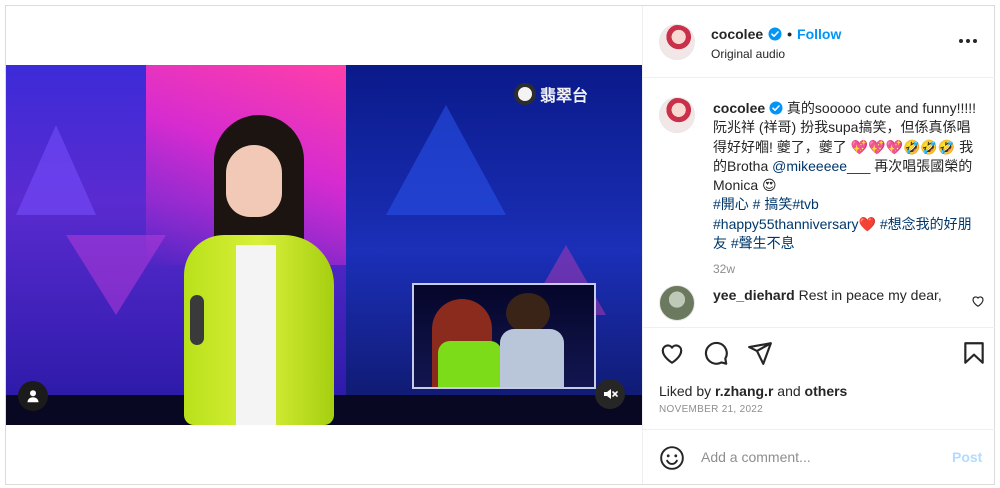  Describe the element at coordinates (748, 54) in the screenshot. I see `audio-label: Original audio` at that location.